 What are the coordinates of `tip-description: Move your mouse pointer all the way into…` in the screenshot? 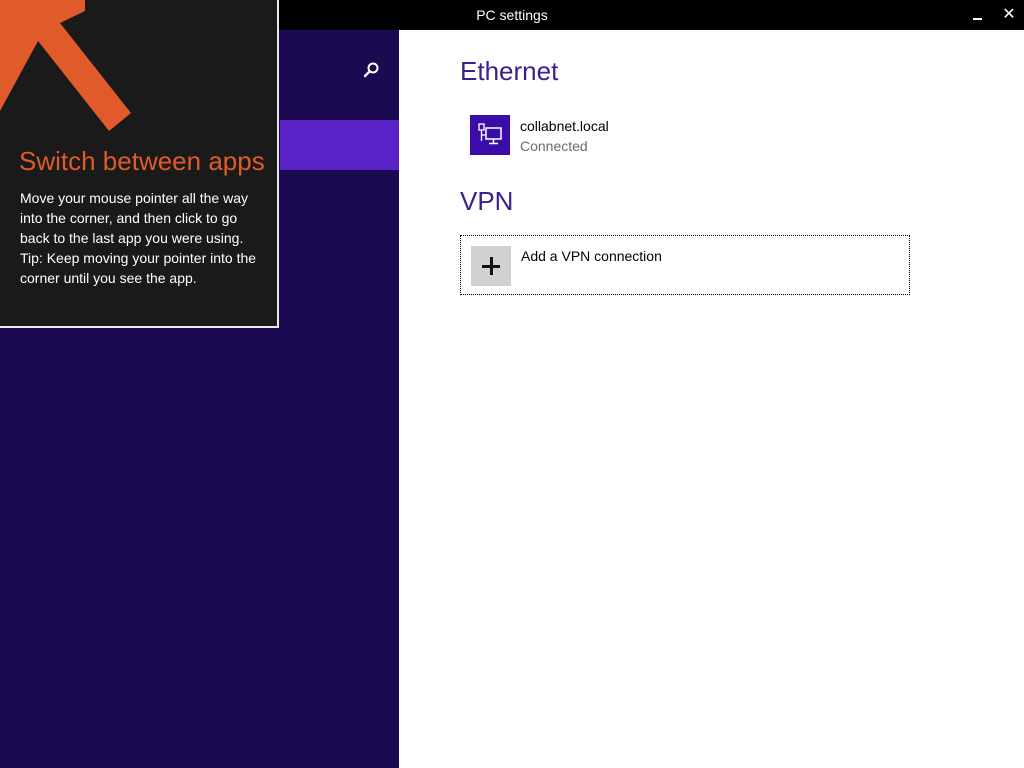 It's located at (134, 218).